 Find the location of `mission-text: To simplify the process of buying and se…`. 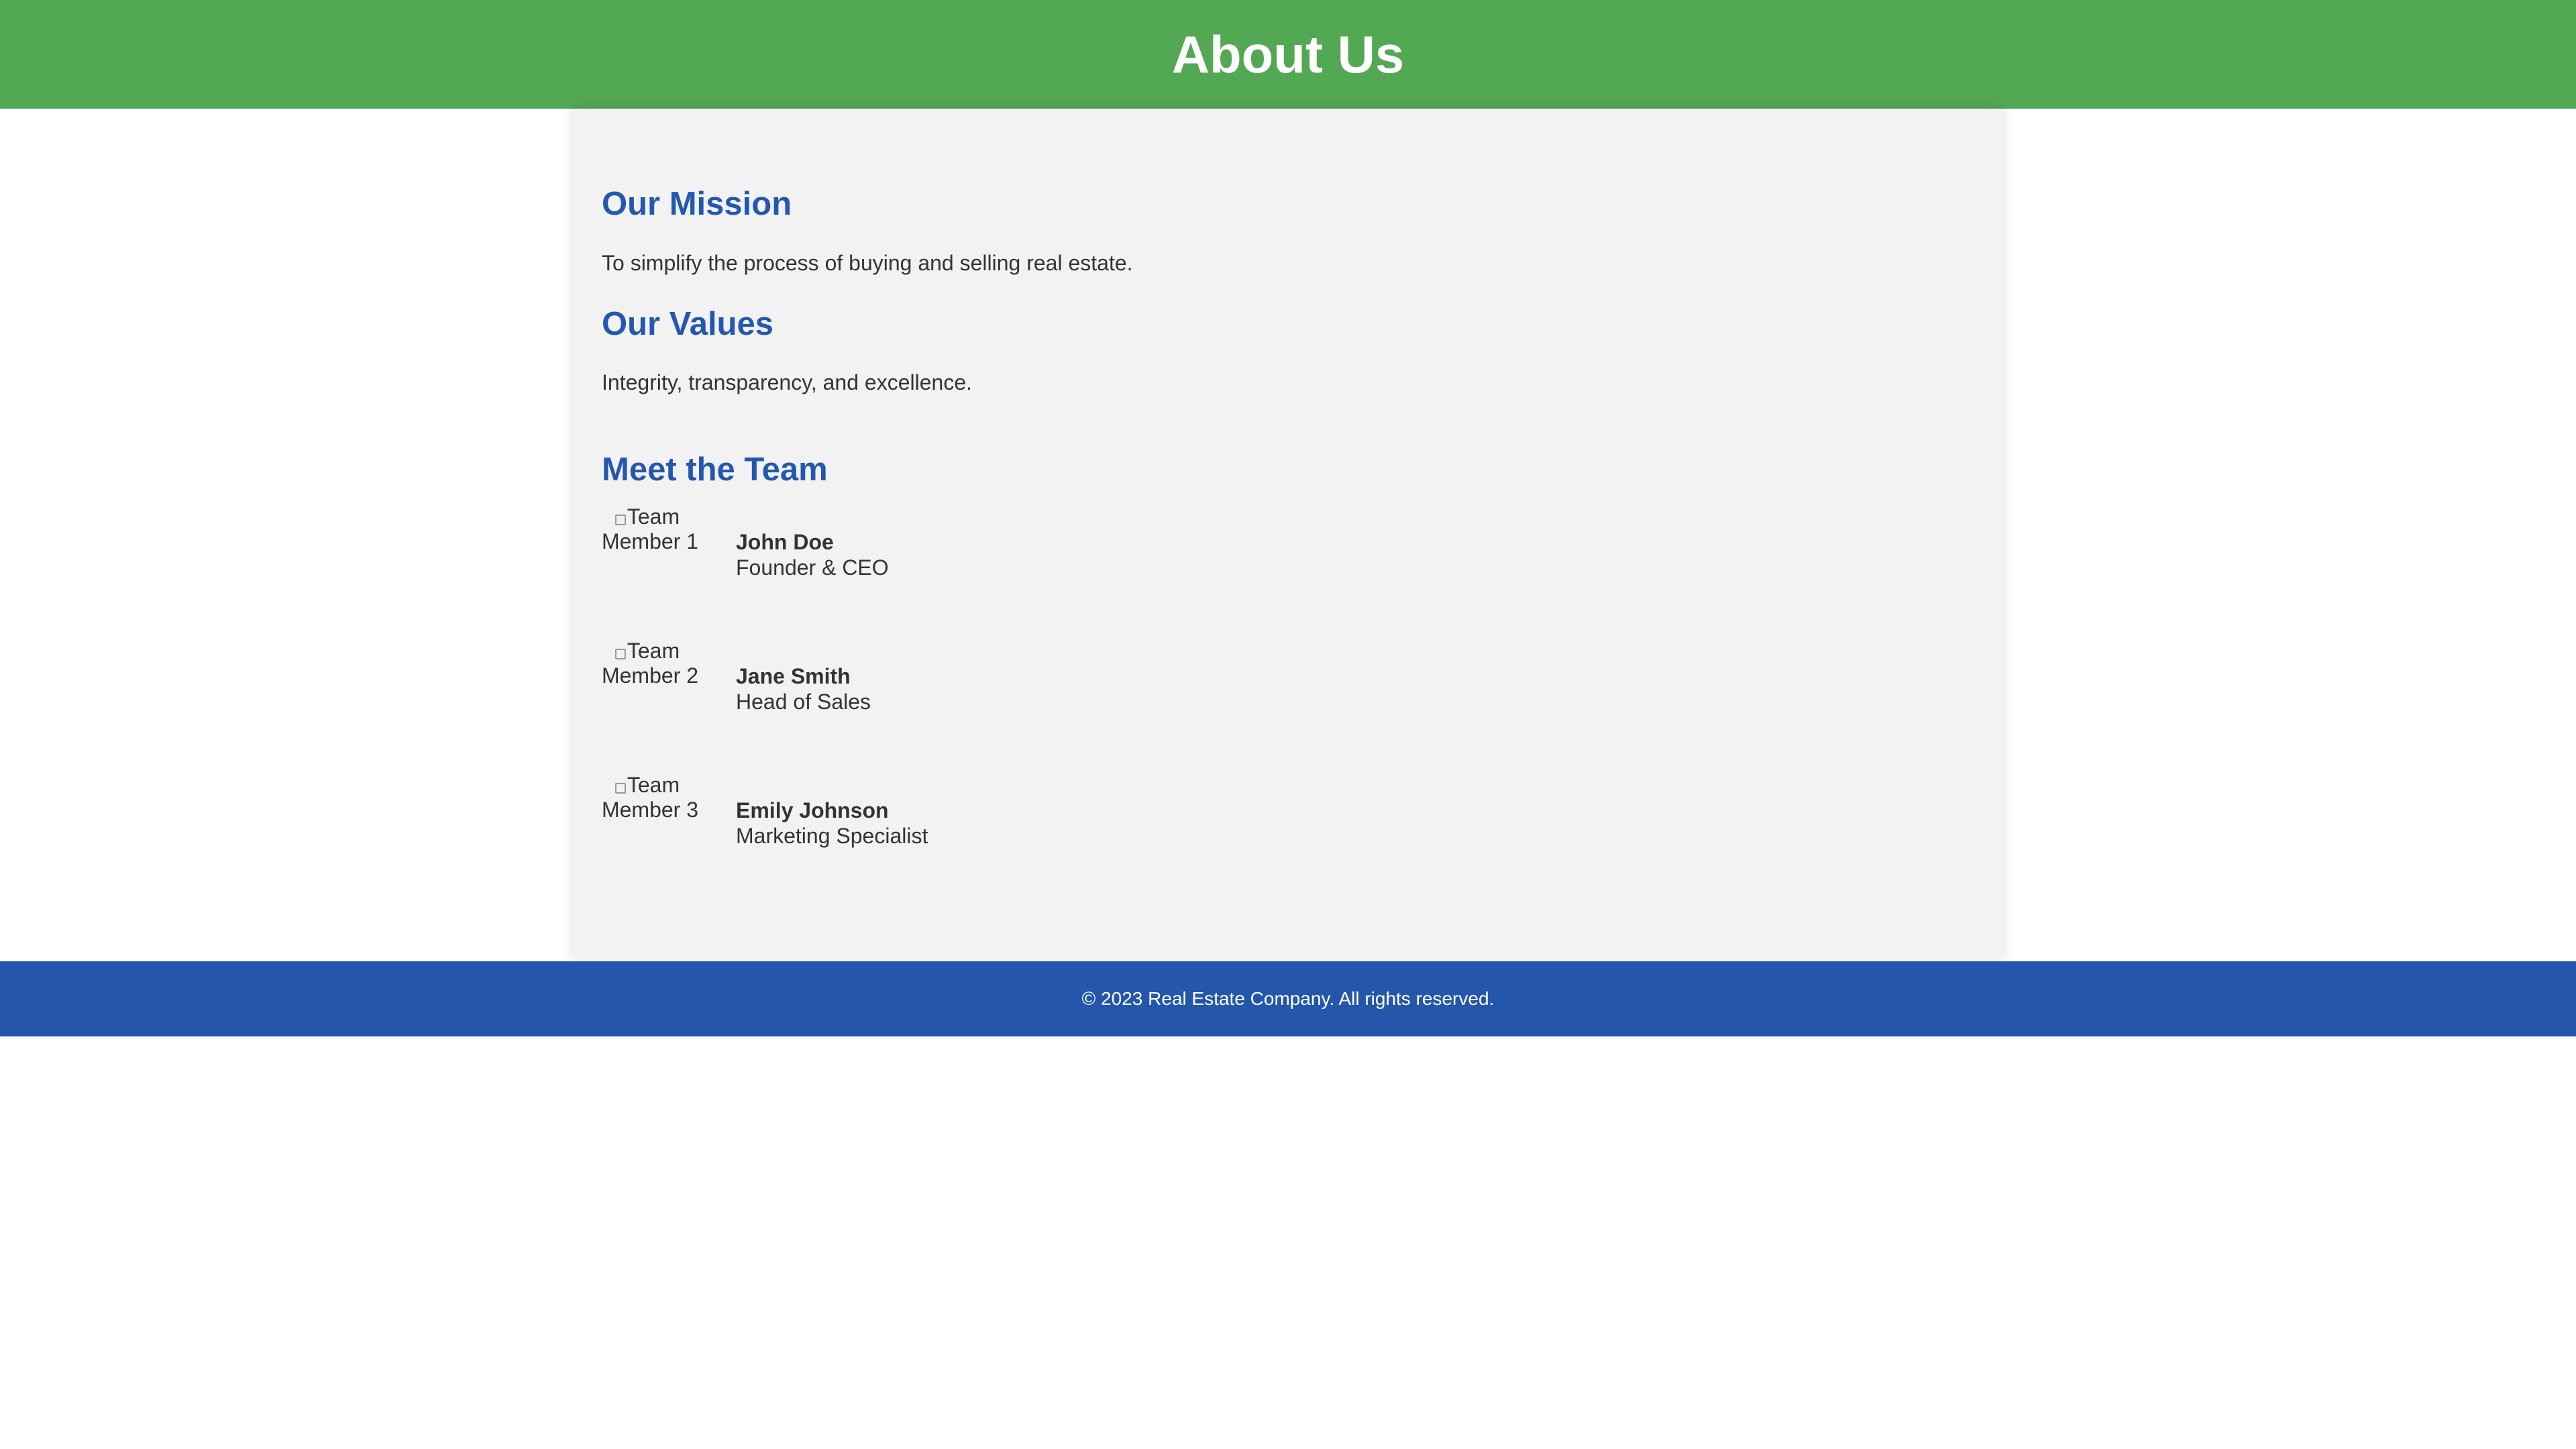

mission-text: To simplify the process of buying and se… is located at coordinates (867, 263).